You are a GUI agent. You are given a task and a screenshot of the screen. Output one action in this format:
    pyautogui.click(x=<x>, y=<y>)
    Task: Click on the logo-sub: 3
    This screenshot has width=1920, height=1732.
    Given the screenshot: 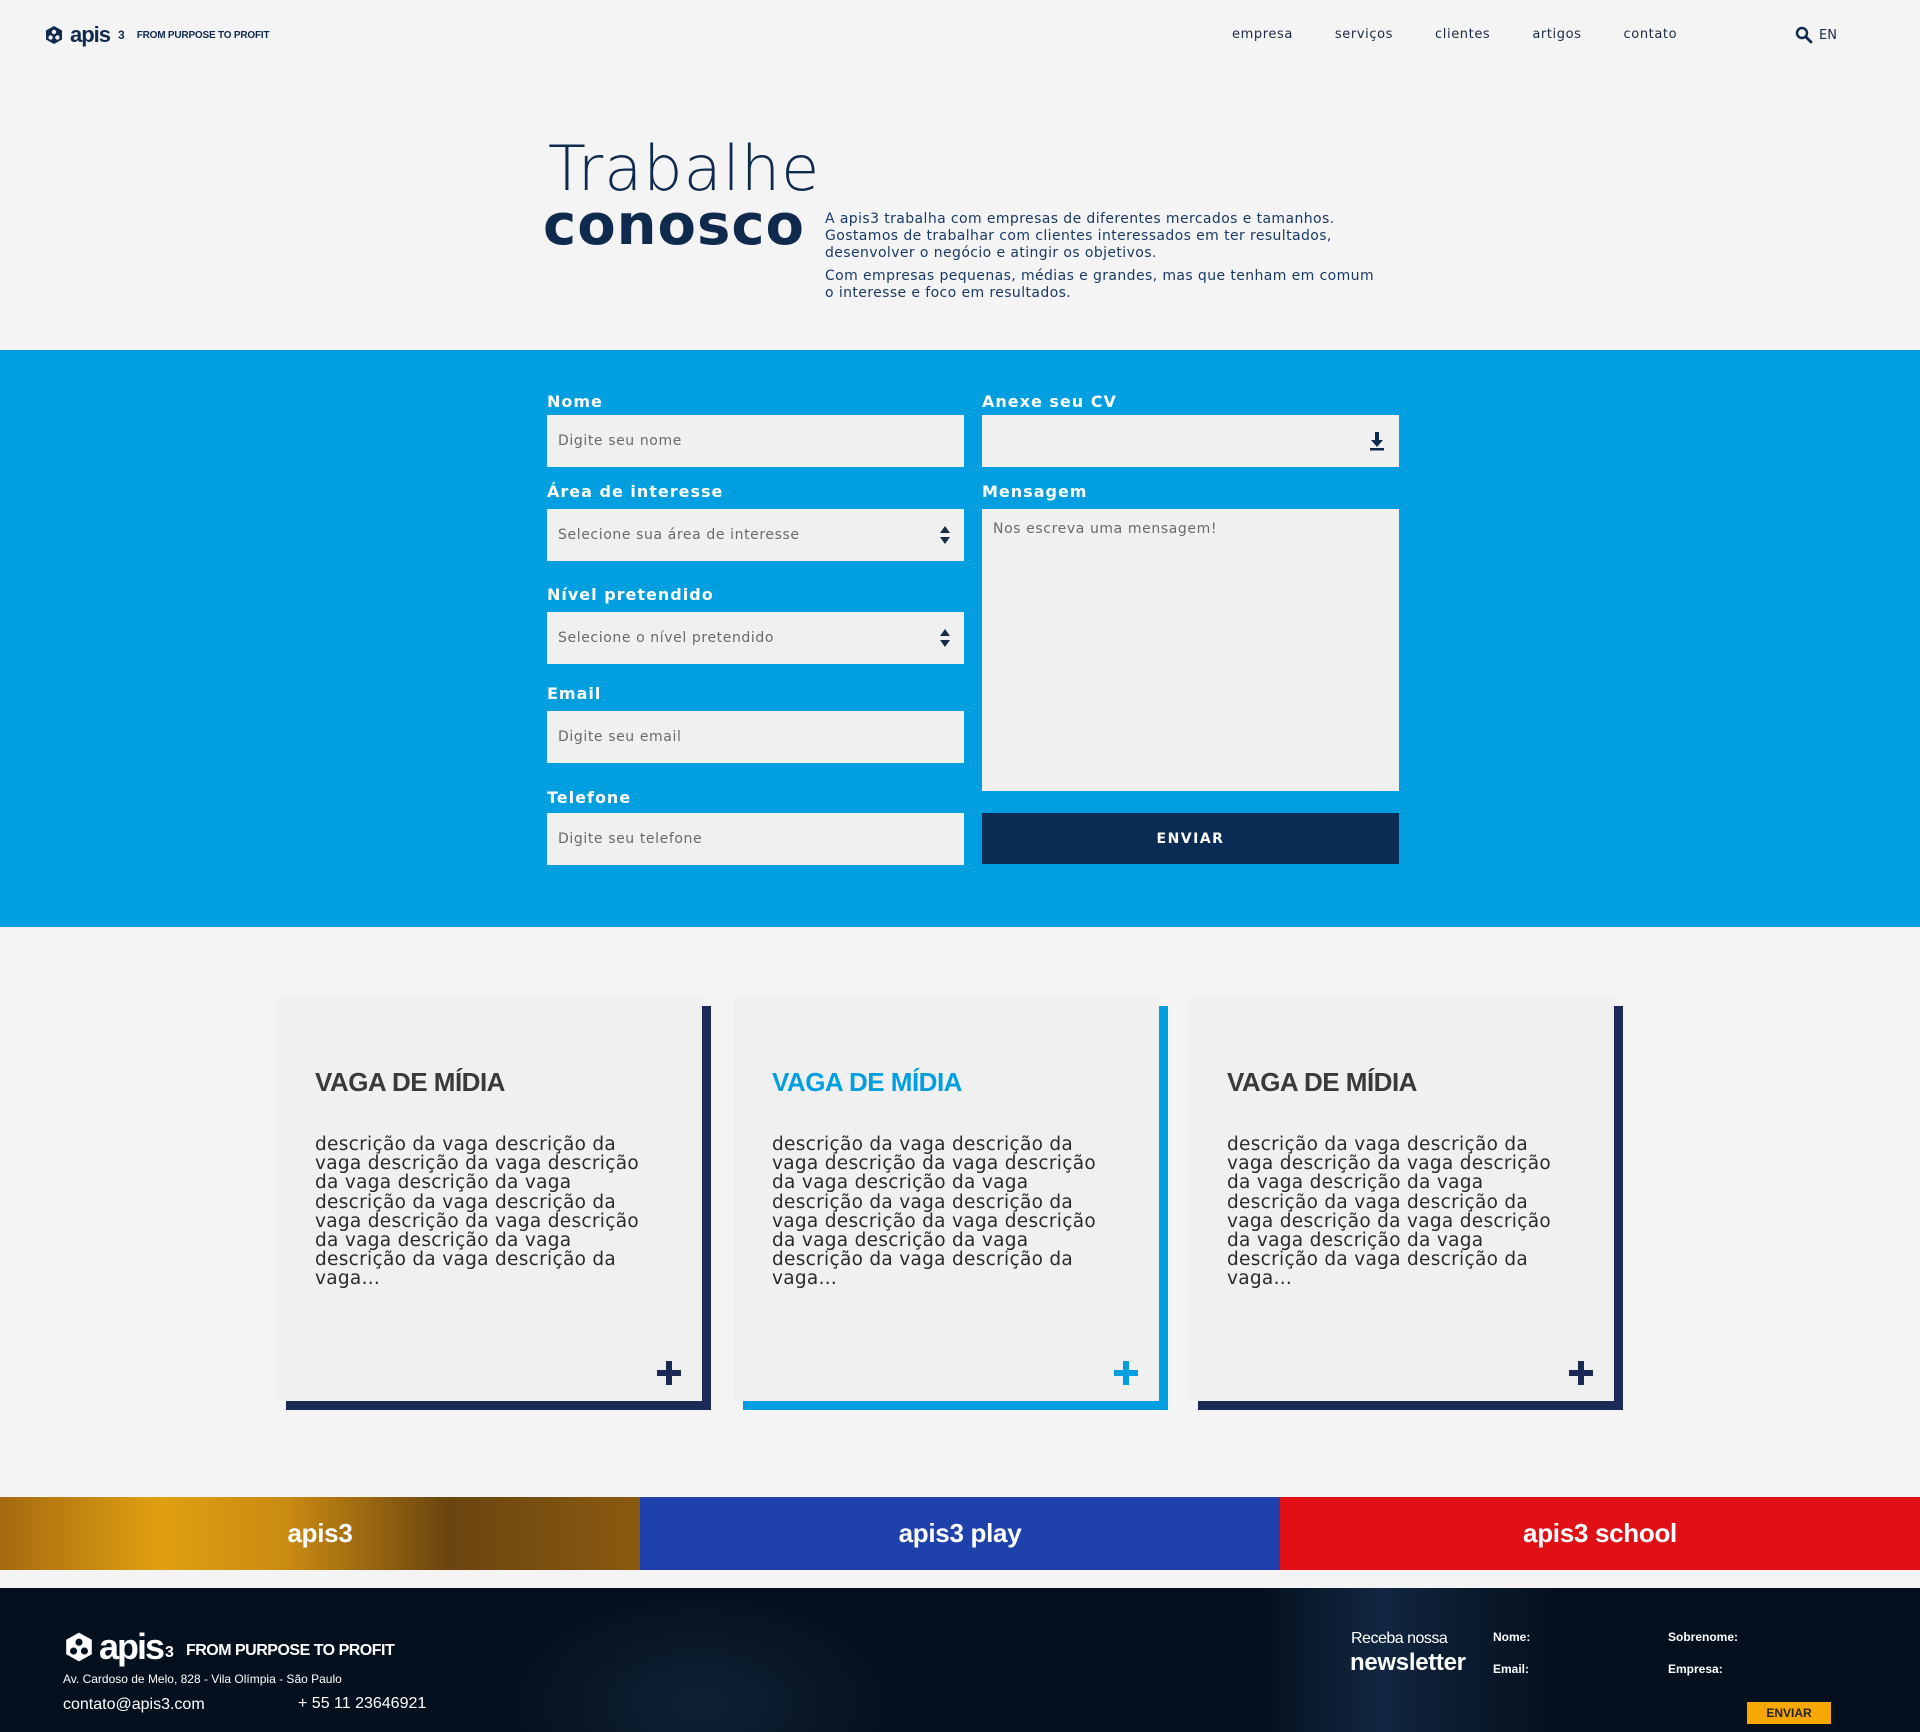 What is the action you would take?
    pyautogui.click(x=121, y=35)
    